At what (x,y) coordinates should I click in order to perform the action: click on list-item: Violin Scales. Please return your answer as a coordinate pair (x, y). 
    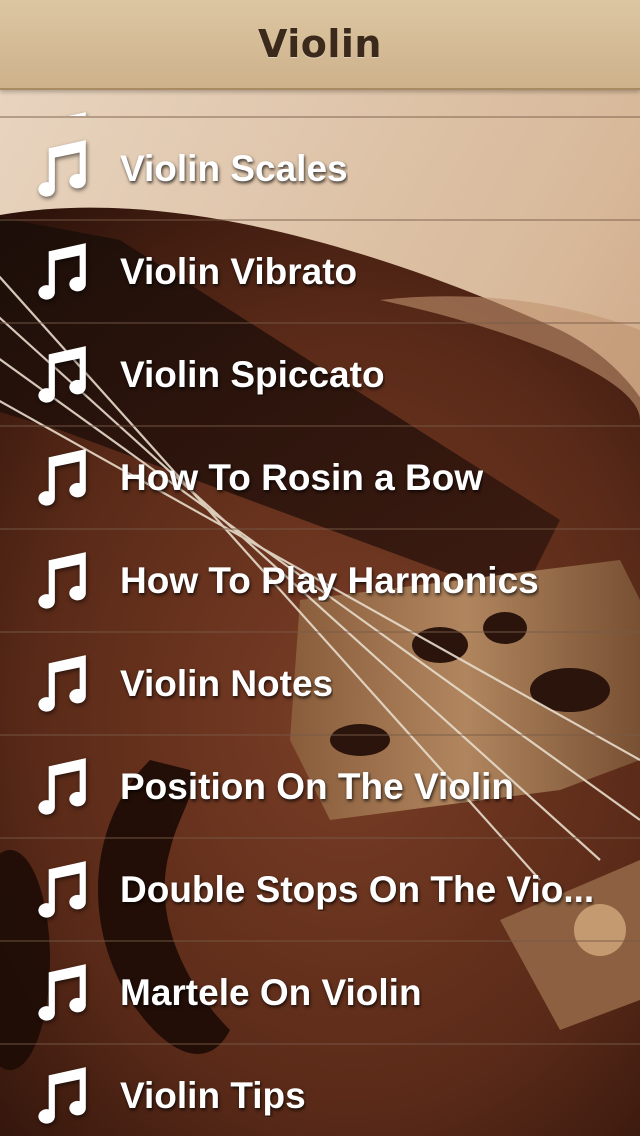
    Looking at the image, I should click on (320, 169).